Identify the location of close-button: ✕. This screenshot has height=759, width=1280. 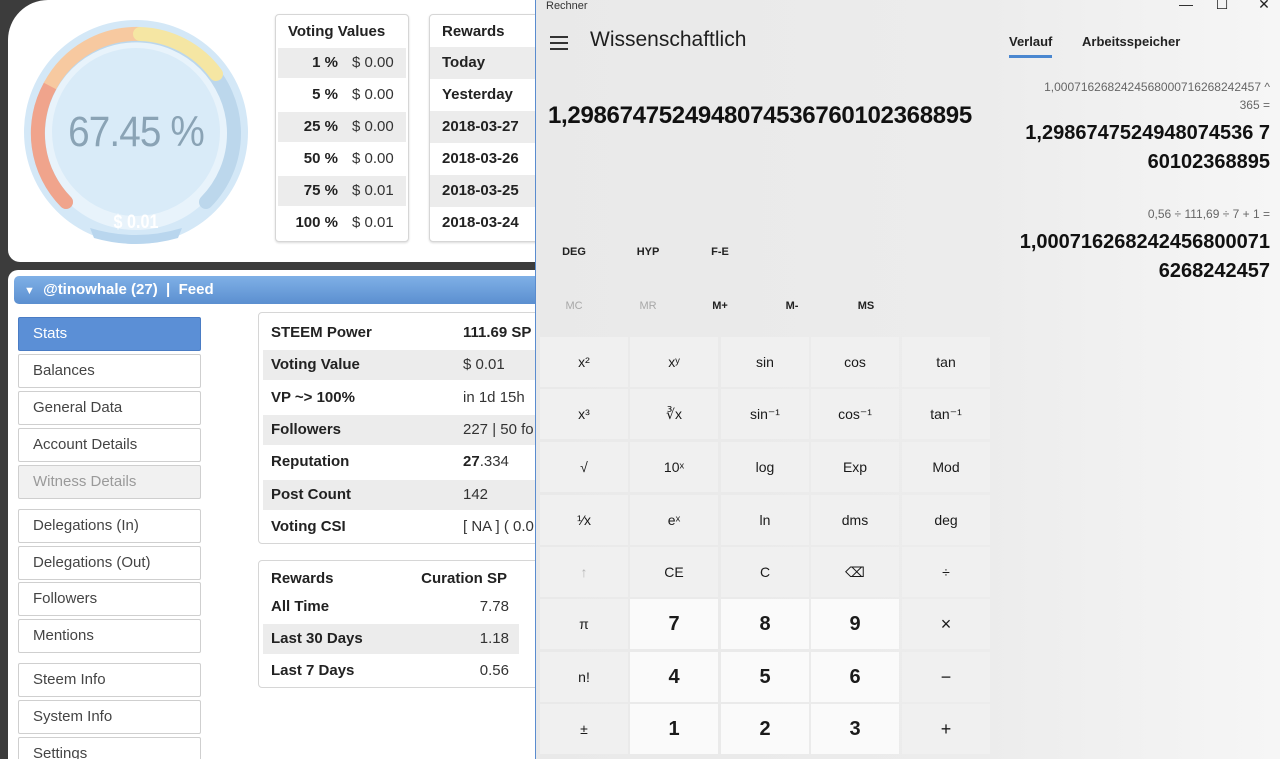
(1262, 6).